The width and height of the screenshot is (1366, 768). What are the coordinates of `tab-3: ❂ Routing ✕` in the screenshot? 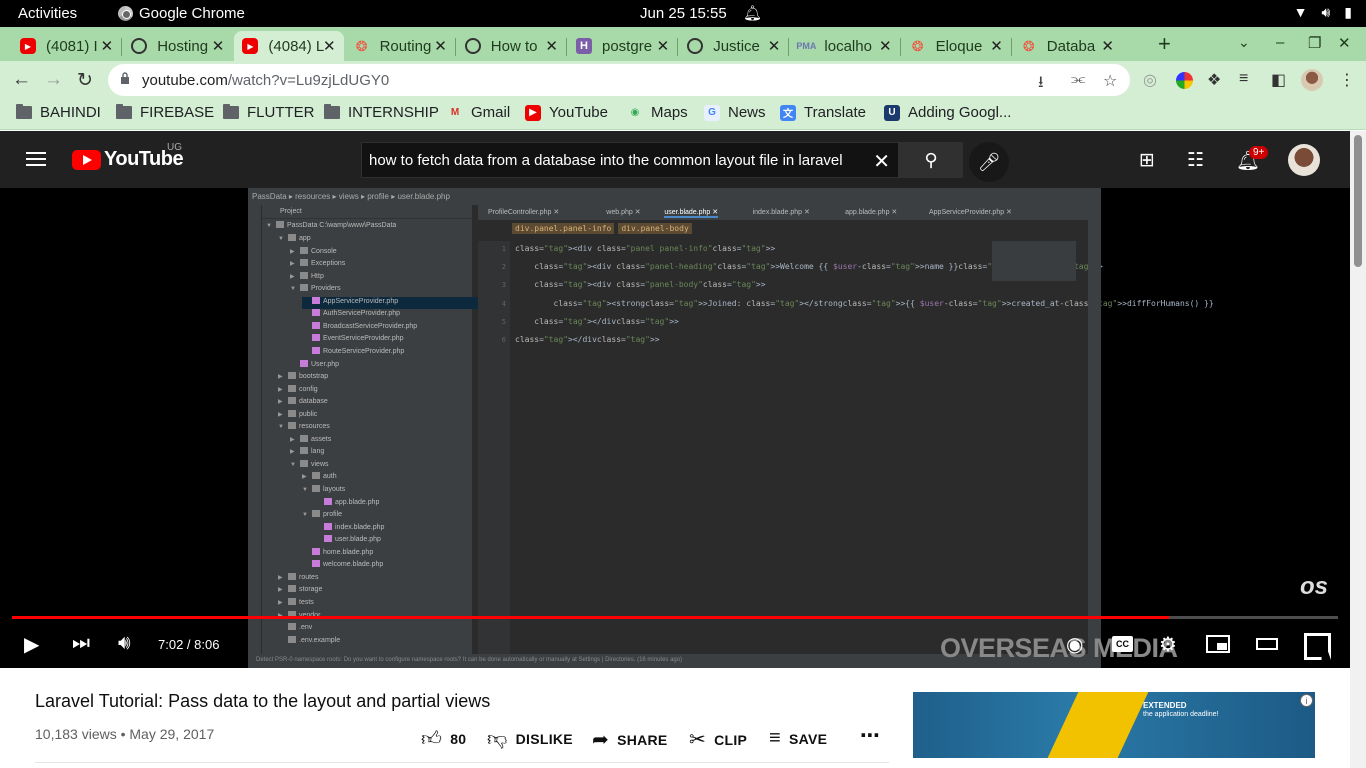 It's located at (400, 46).